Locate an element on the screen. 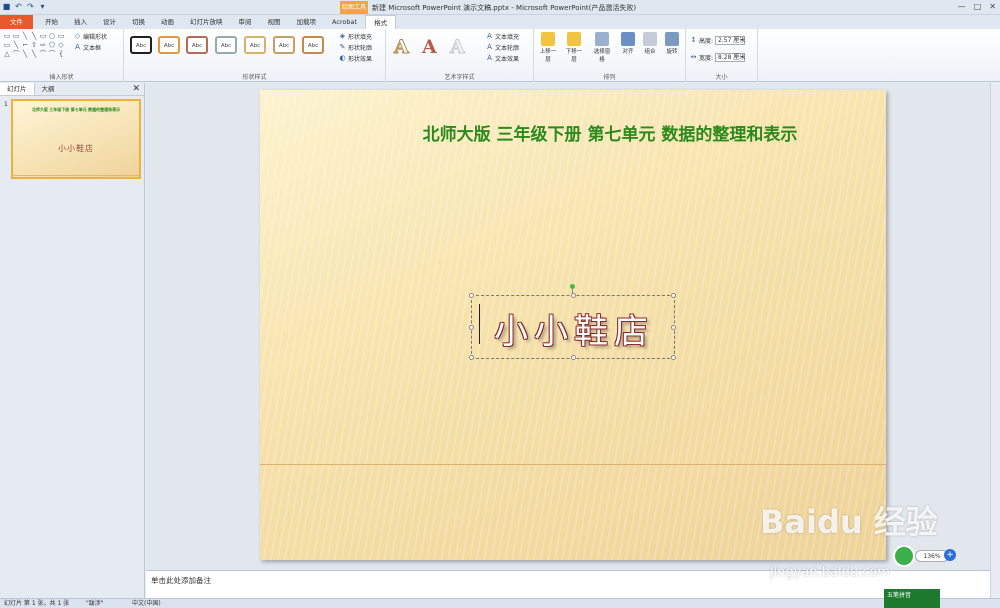 The width and height of the screenshot is (1000, 608). tab-acrobat: Acrobat is located at coordinates (344, 22).